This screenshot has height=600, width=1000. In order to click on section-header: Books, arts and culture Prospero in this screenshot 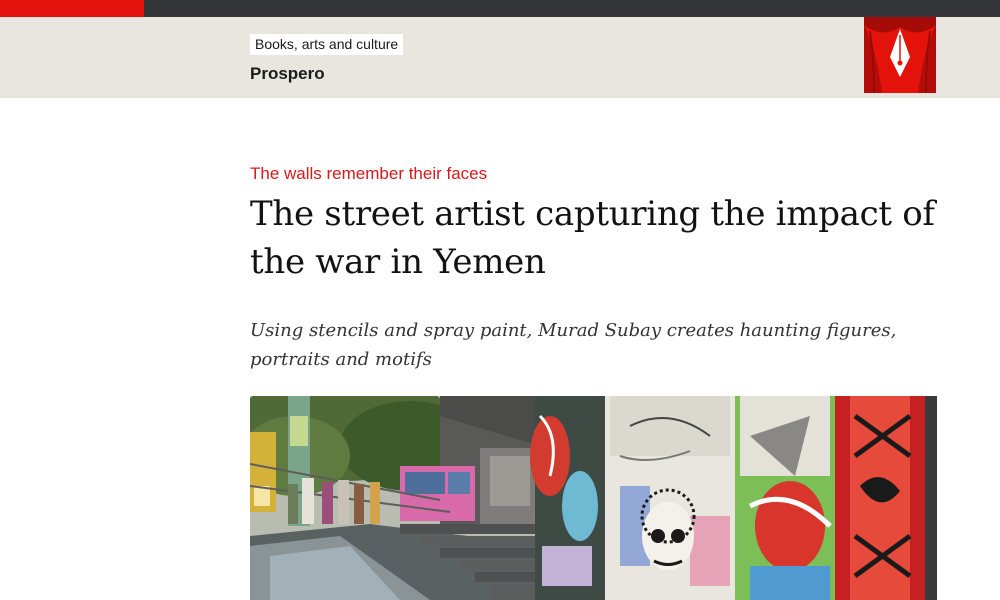, I will do `click(500, 57)`.